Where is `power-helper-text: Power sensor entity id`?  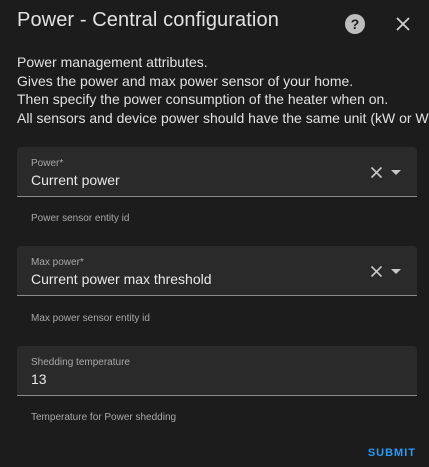
power-helper-text: Power sensor entity id is located at coordinates (80, 218).